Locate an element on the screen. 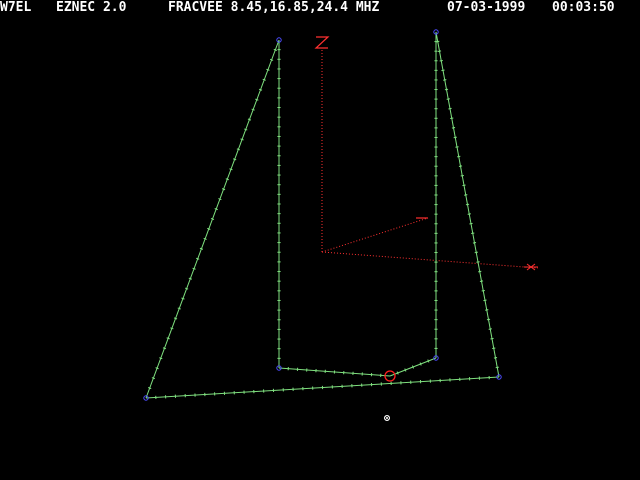 The image size is (640, 480). callsign-label: W7EL is located at coordinates (16, 7).